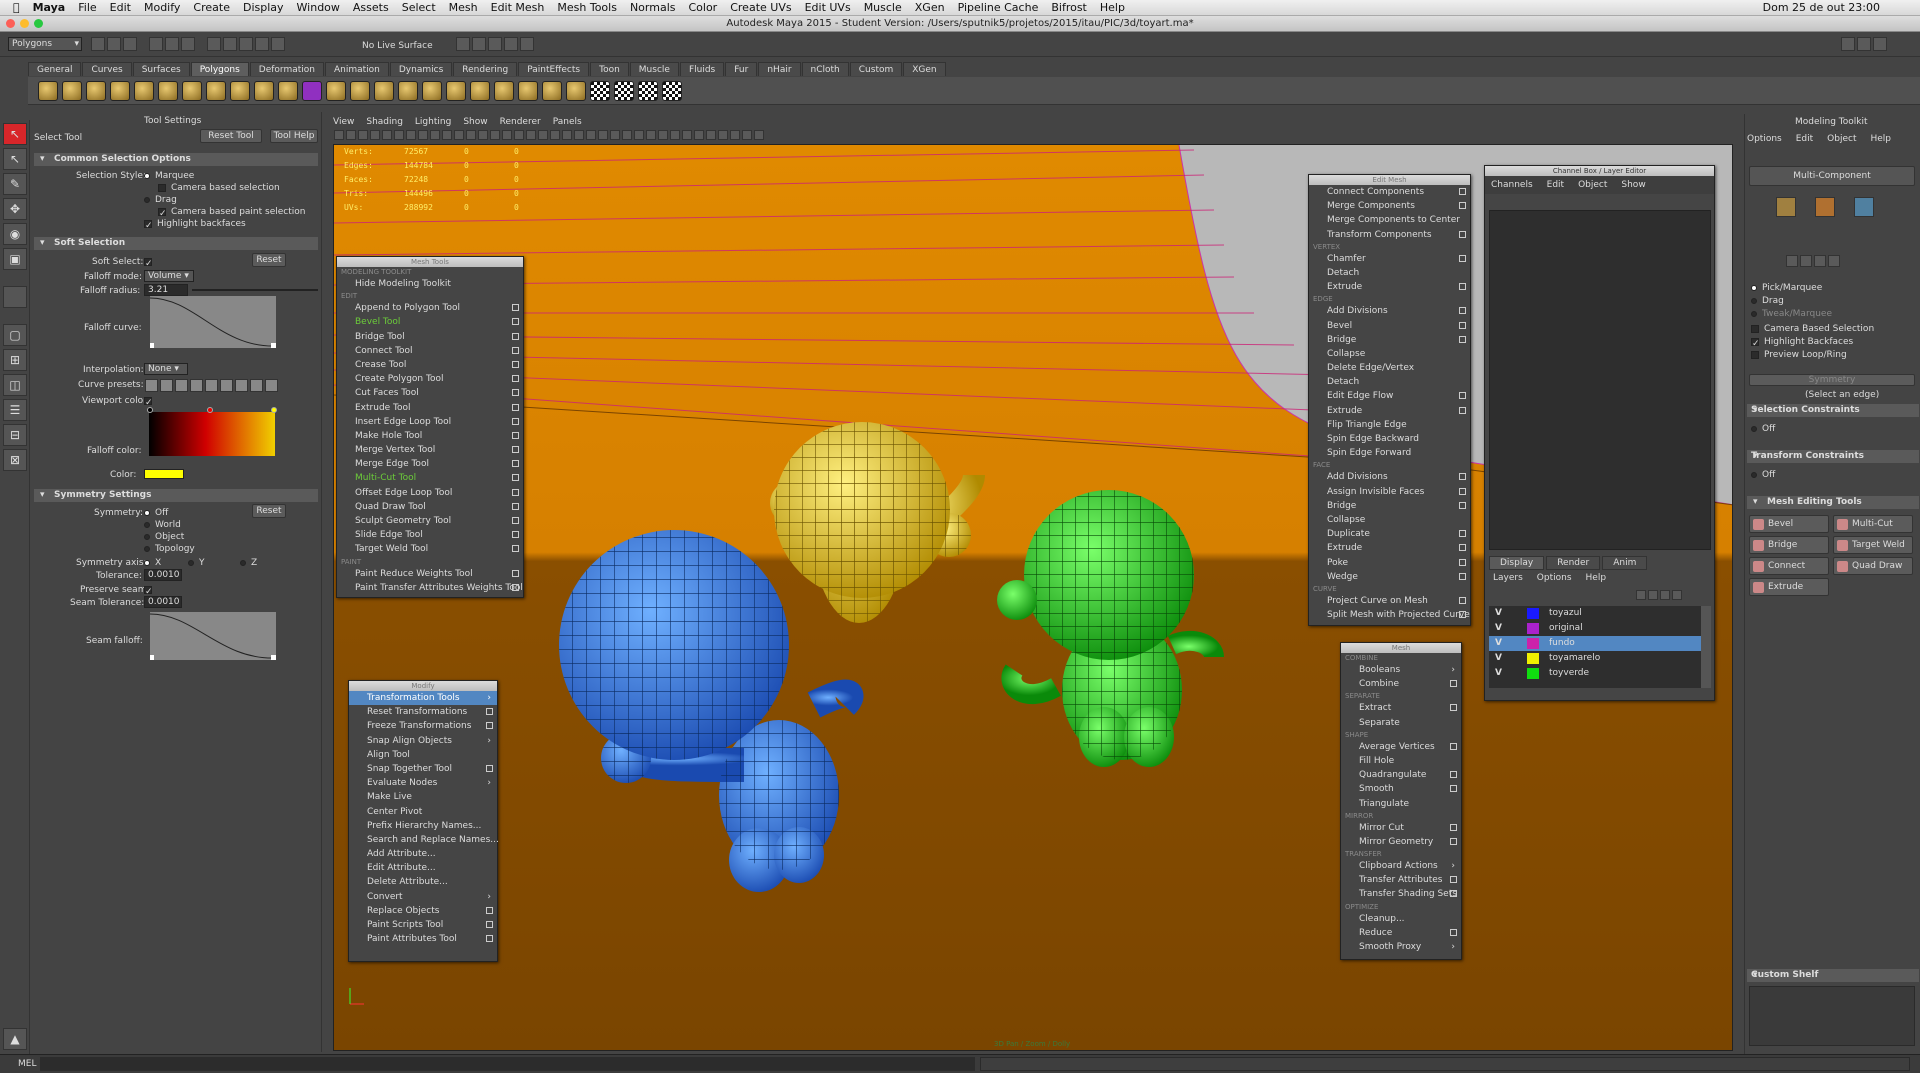  I want to click on menu-item: Align Tool, so click(423, 755).